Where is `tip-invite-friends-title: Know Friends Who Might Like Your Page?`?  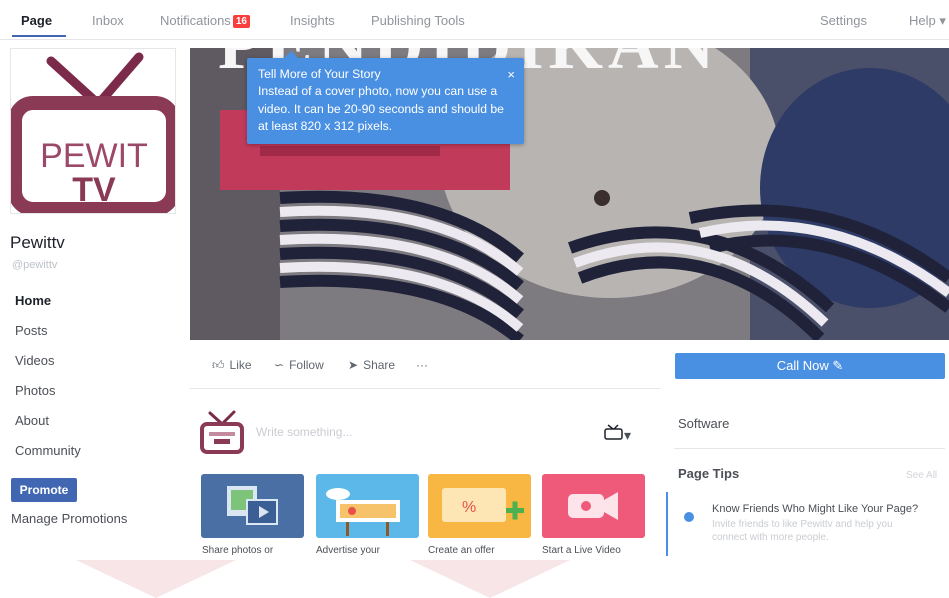
tip-invite-friends-title: Know Friends Who Might Like Your Page? is located at coordinates (815, 509).